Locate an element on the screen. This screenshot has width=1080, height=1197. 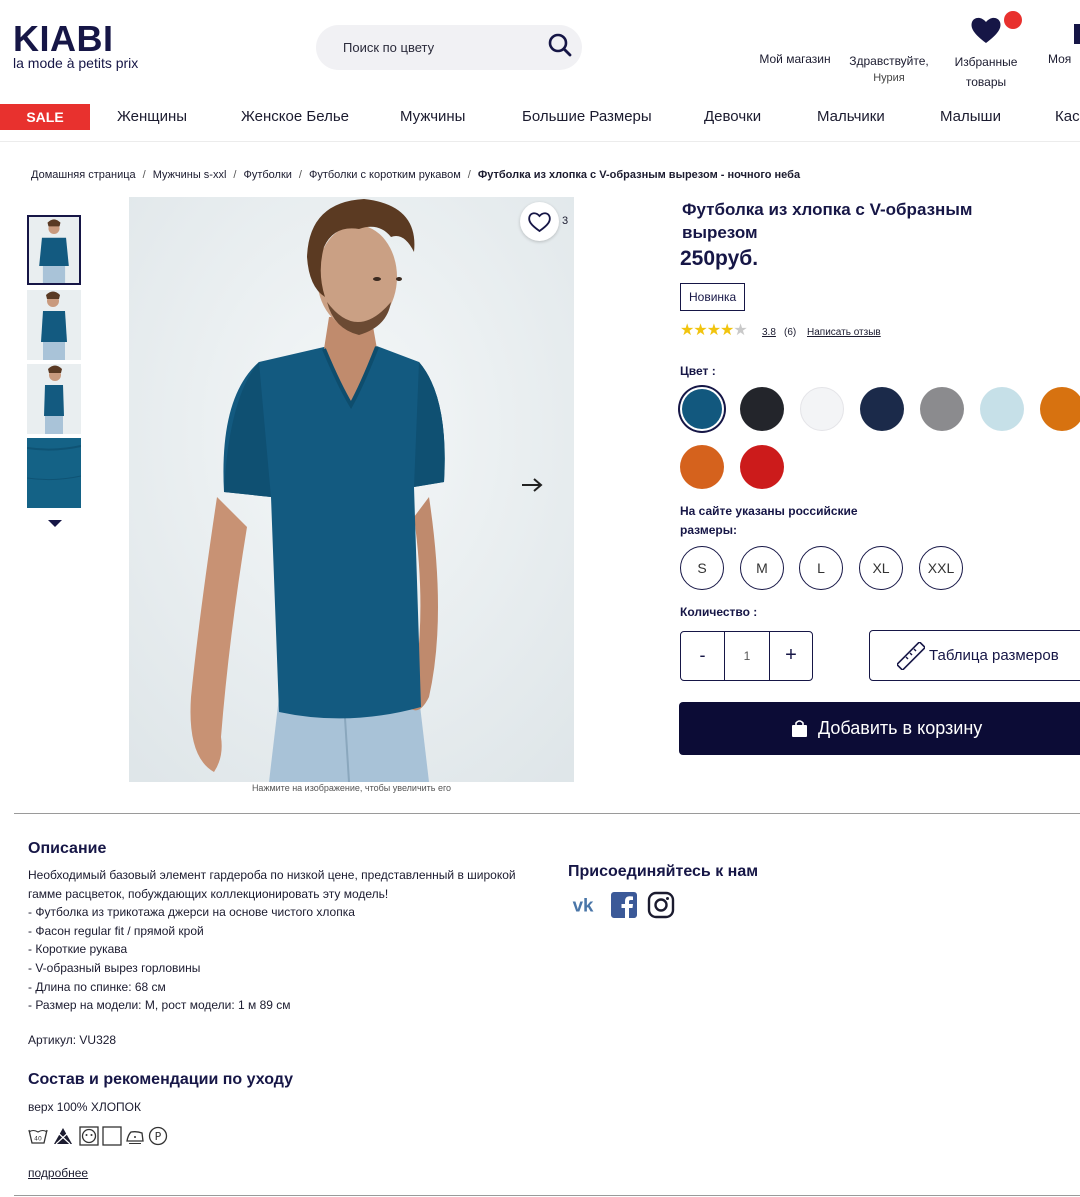
nav-item-plus-size: Большие Размеры is located at coordinates (587, 116).